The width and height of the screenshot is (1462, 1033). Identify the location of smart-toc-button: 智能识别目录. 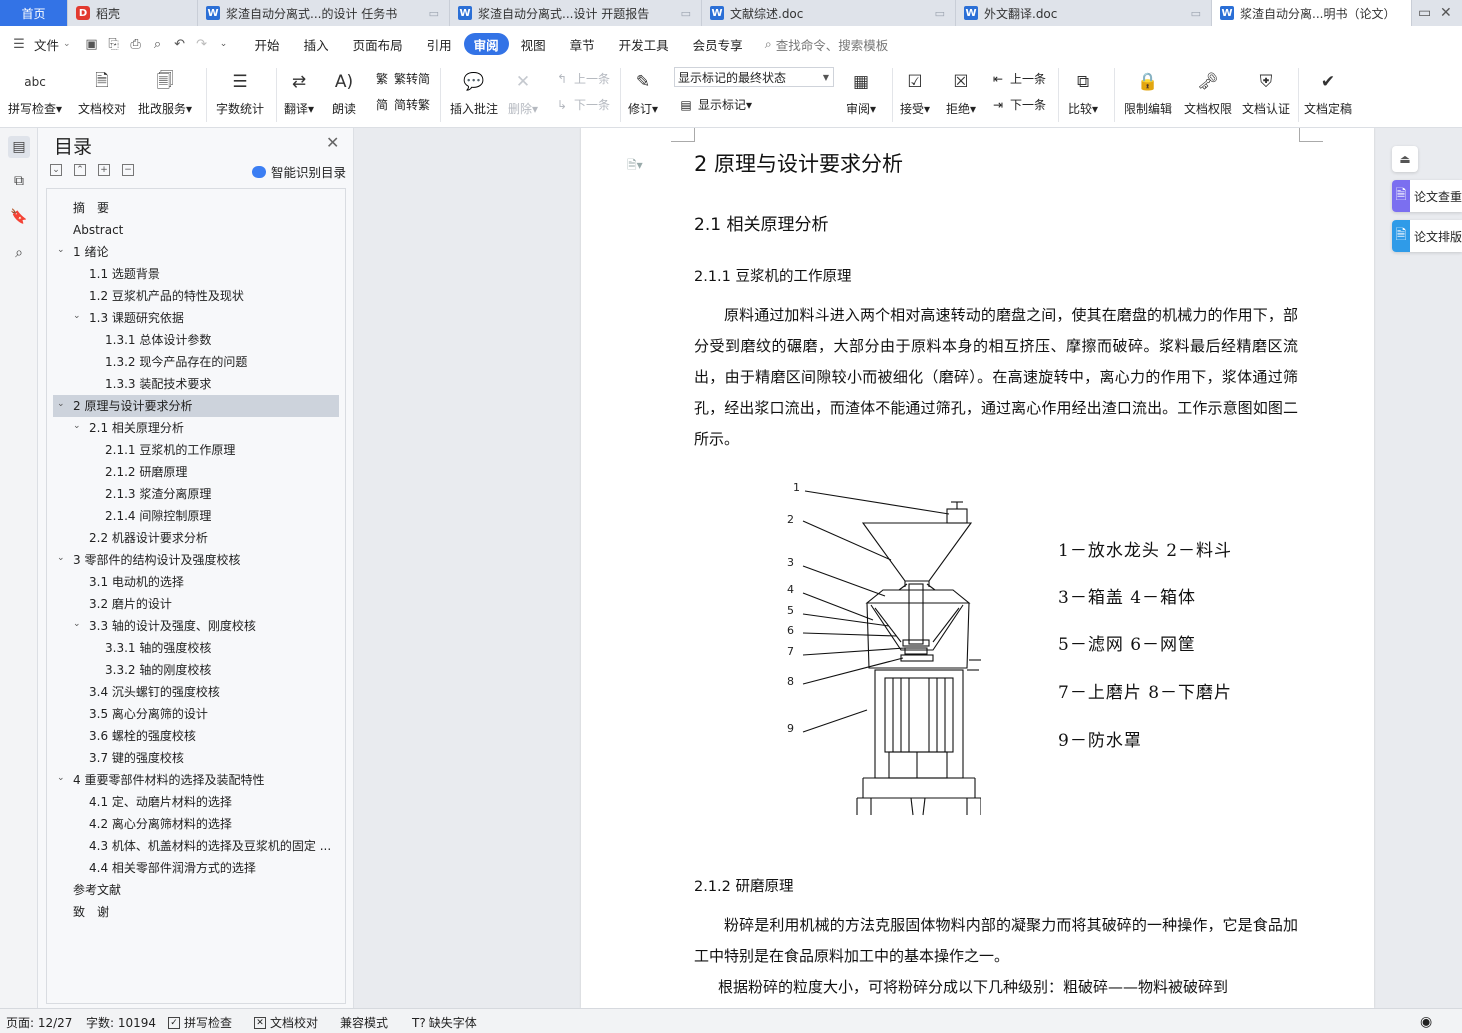
(299, 171).